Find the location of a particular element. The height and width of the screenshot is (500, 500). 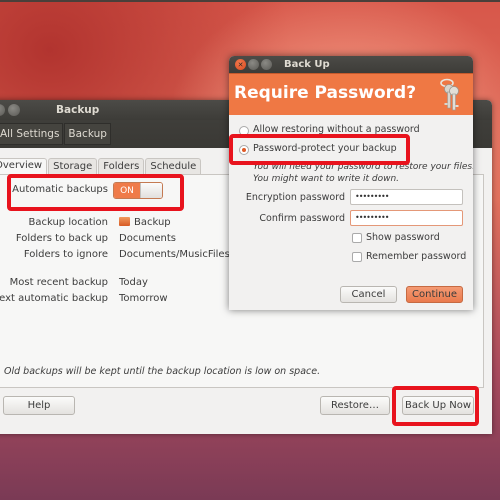

field-row: Next automatic backup is located at coordinates (54, 300).